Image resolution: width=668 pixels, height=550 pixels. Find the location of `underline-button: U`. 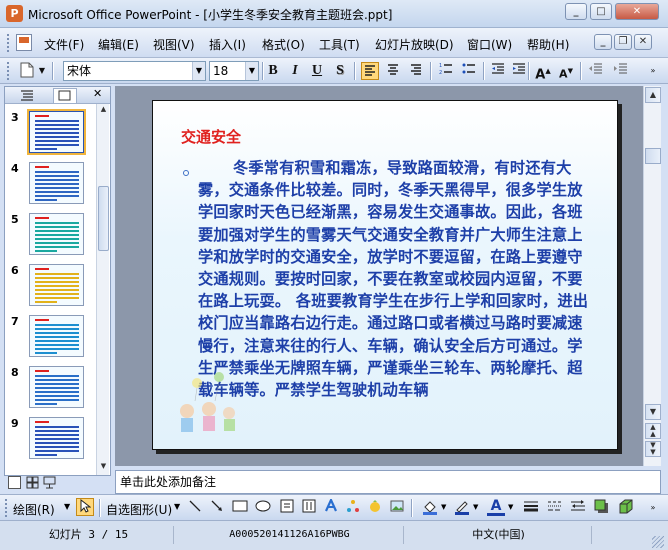

underline-button: U is located at coordinates (317, 71).